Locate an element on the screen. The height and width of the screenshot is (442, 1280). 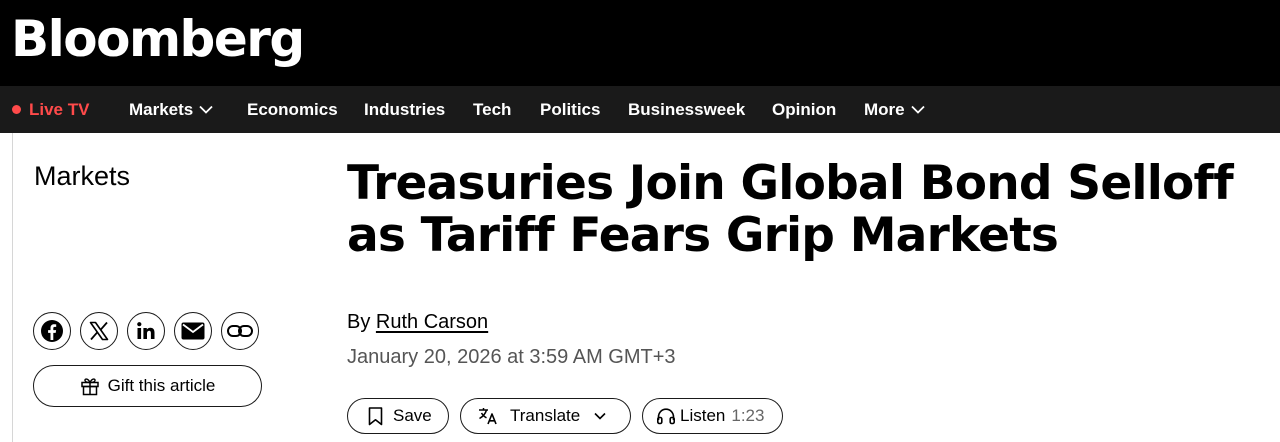
nav-item-industries: Industries is located at coordinates (404, 109).